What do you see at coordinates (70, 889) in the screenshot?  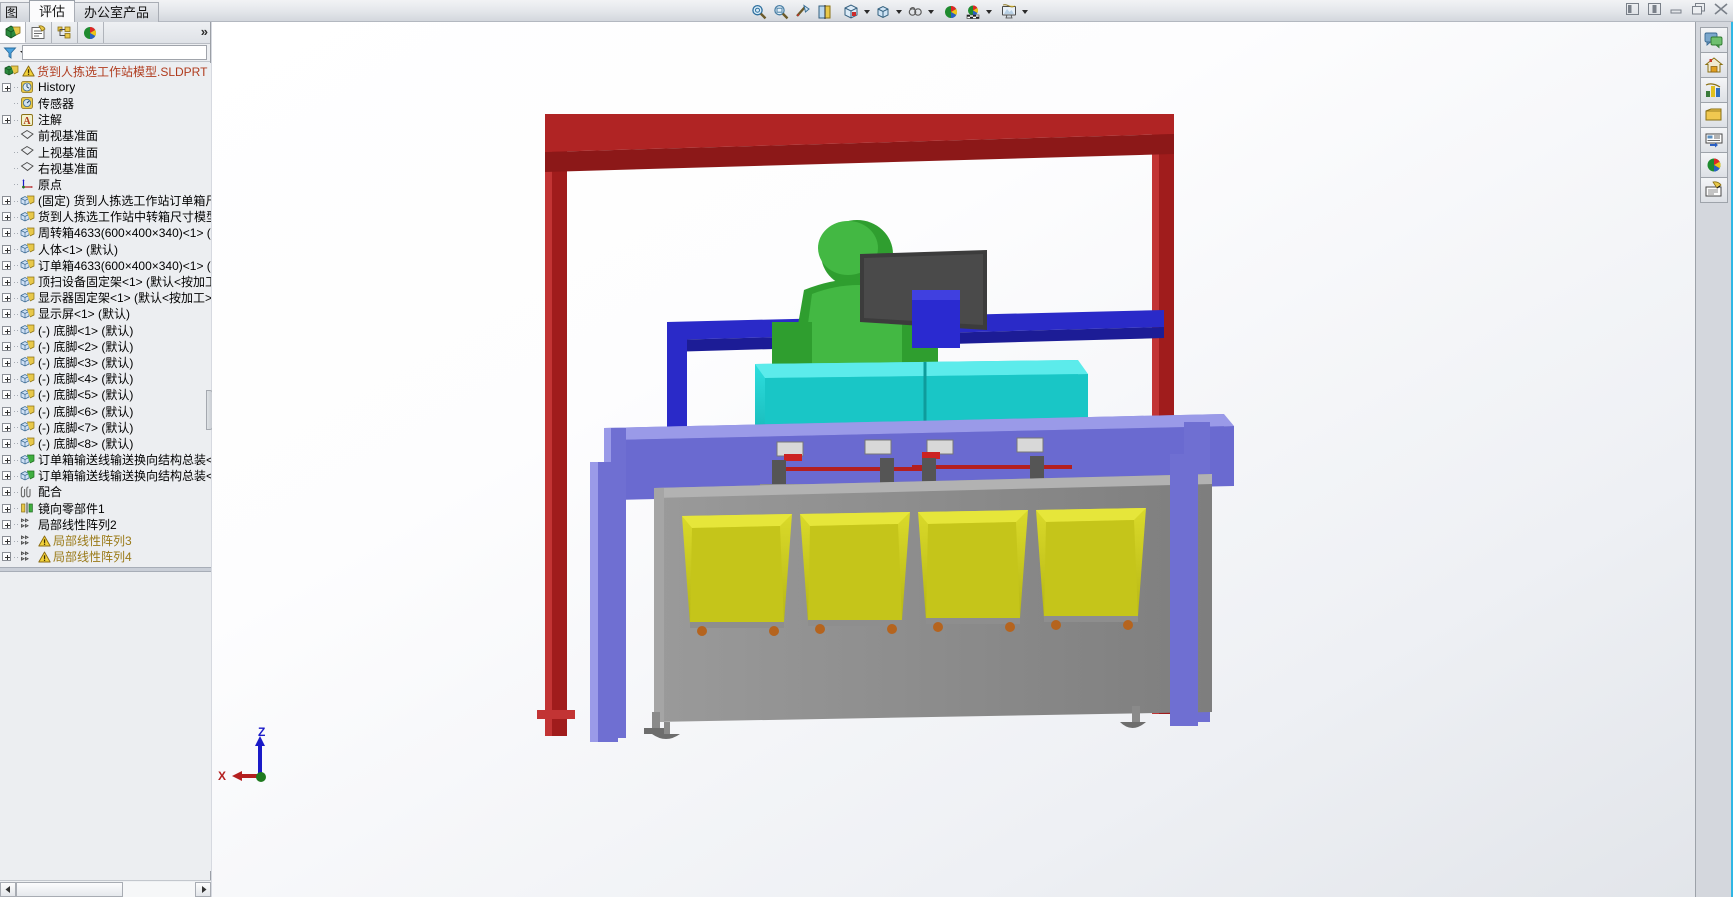 I see `scrollbar-thumb` at bounding box center [70, 889].